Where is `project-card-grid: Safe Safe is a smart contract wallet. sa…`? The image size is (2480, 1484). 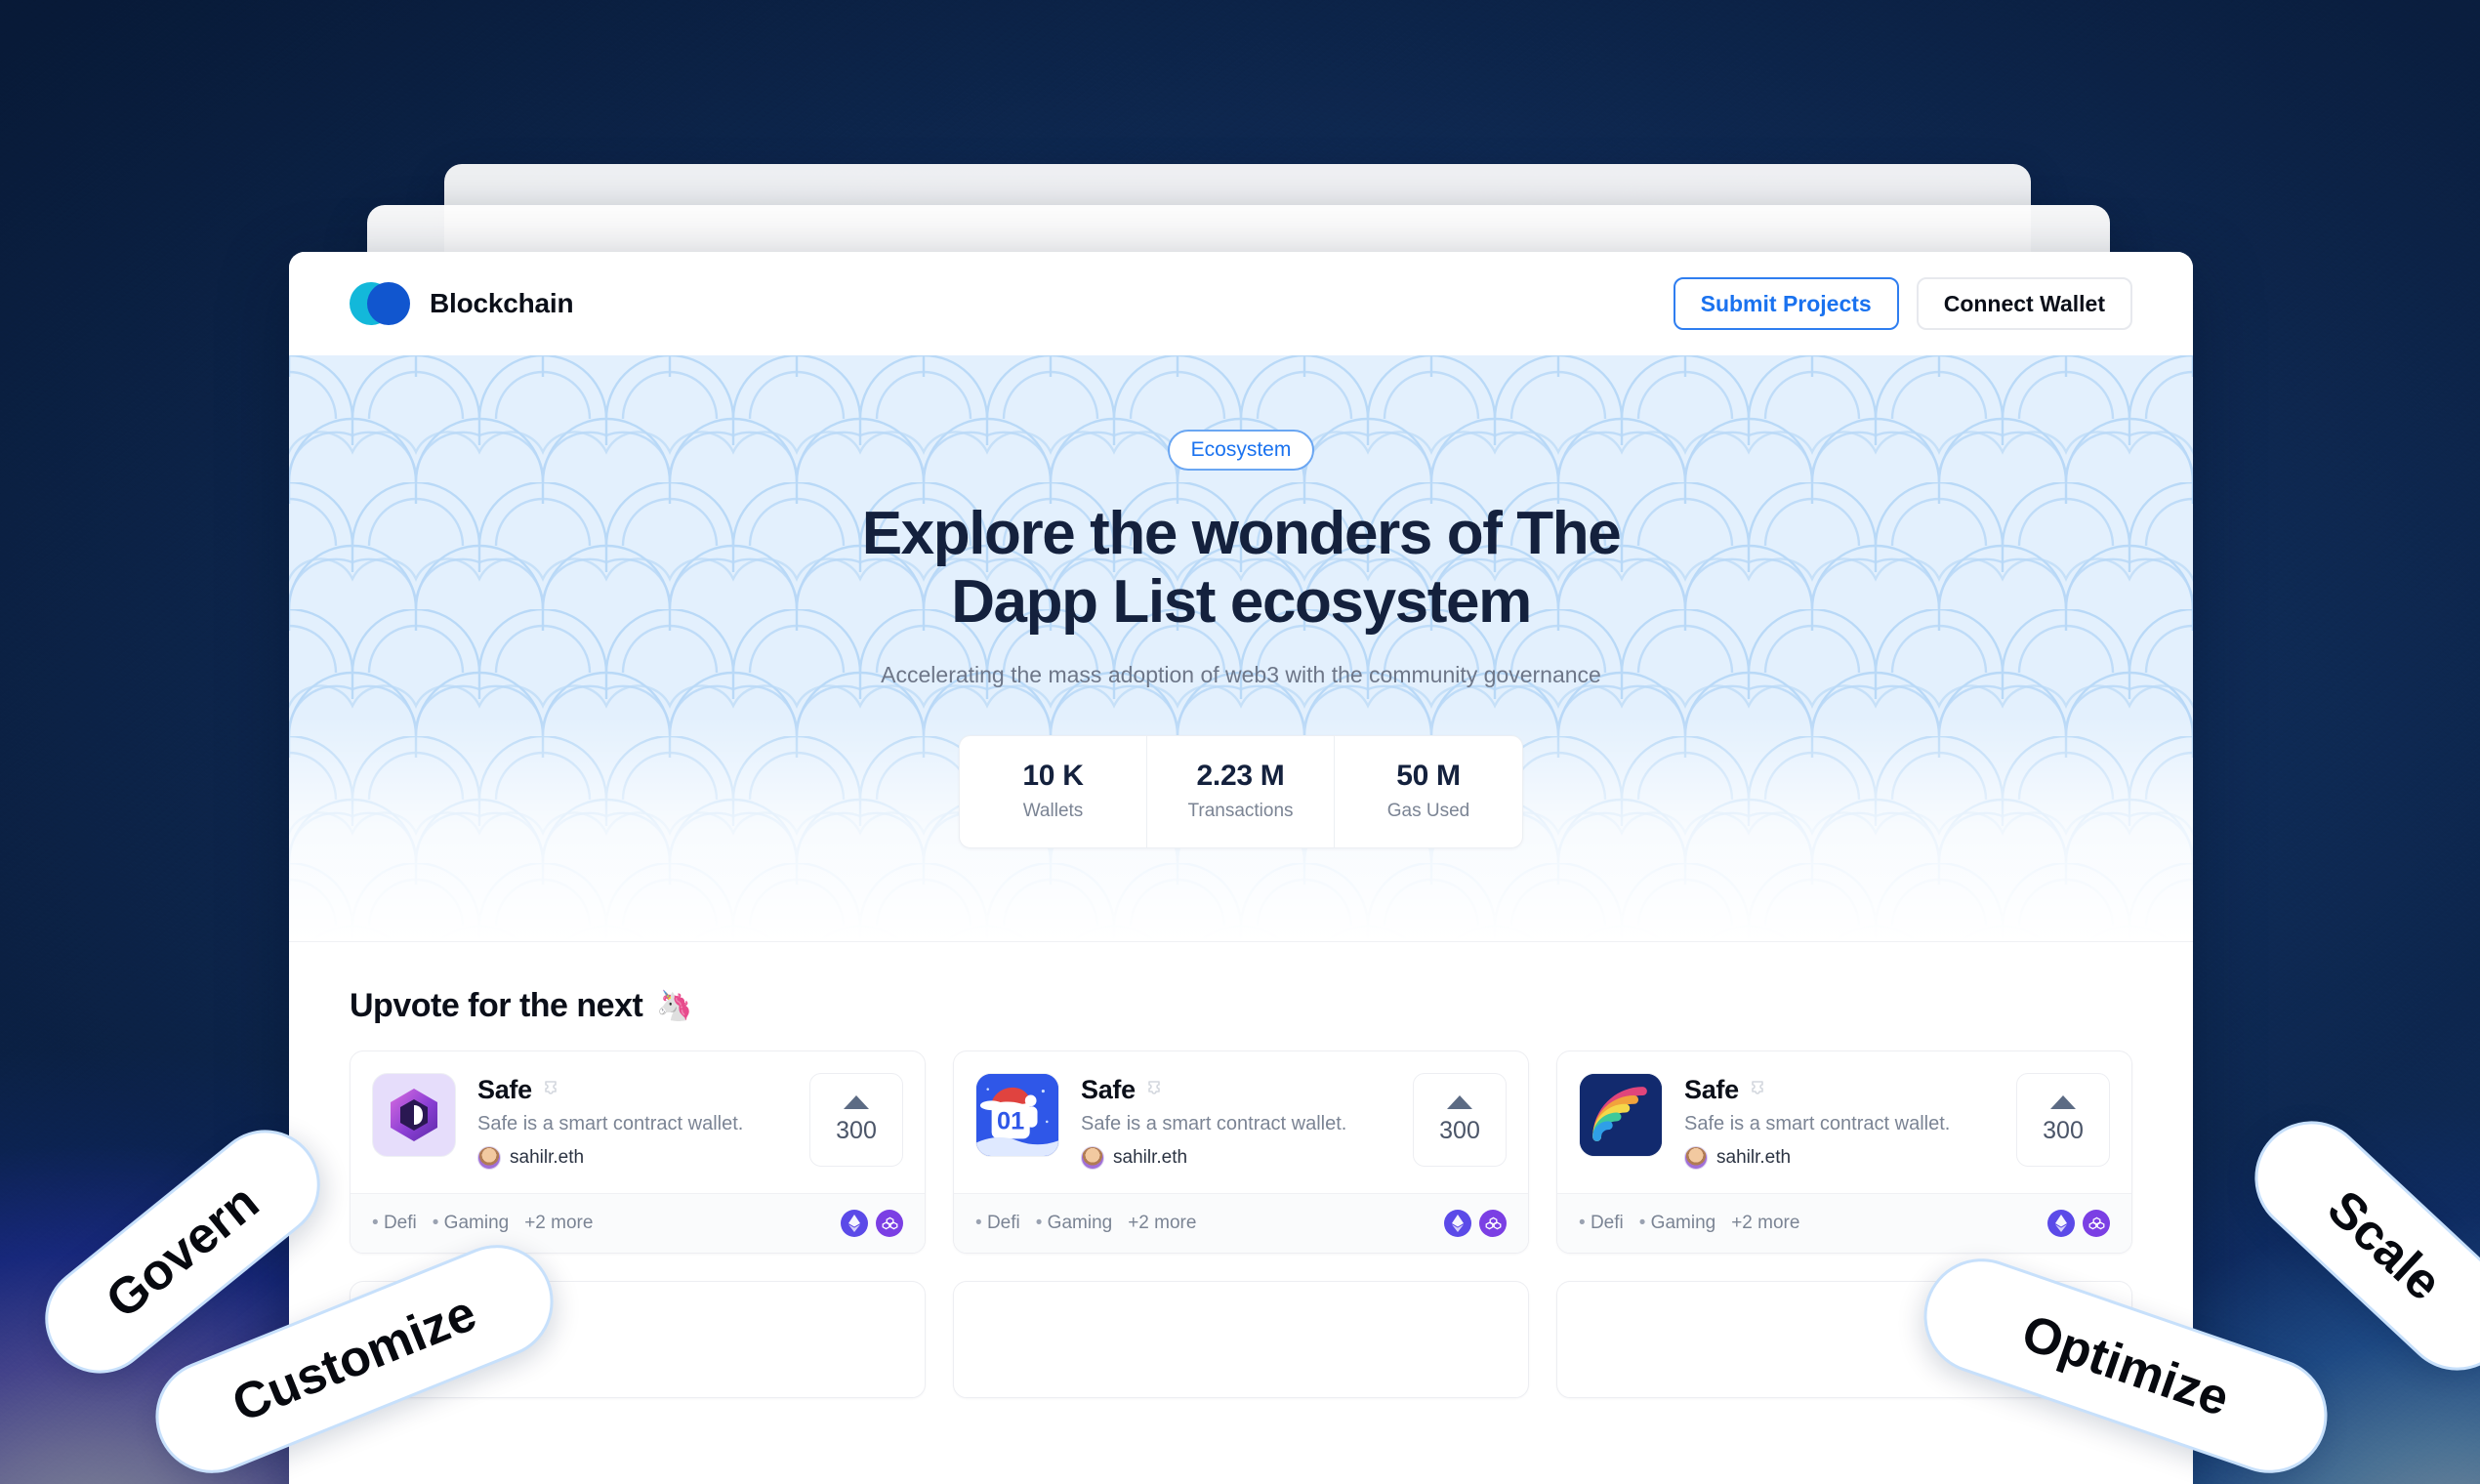 project-card-grid: Safe Safe is a smart contract wallet. sa… is located at coordinates (1241, 1152).